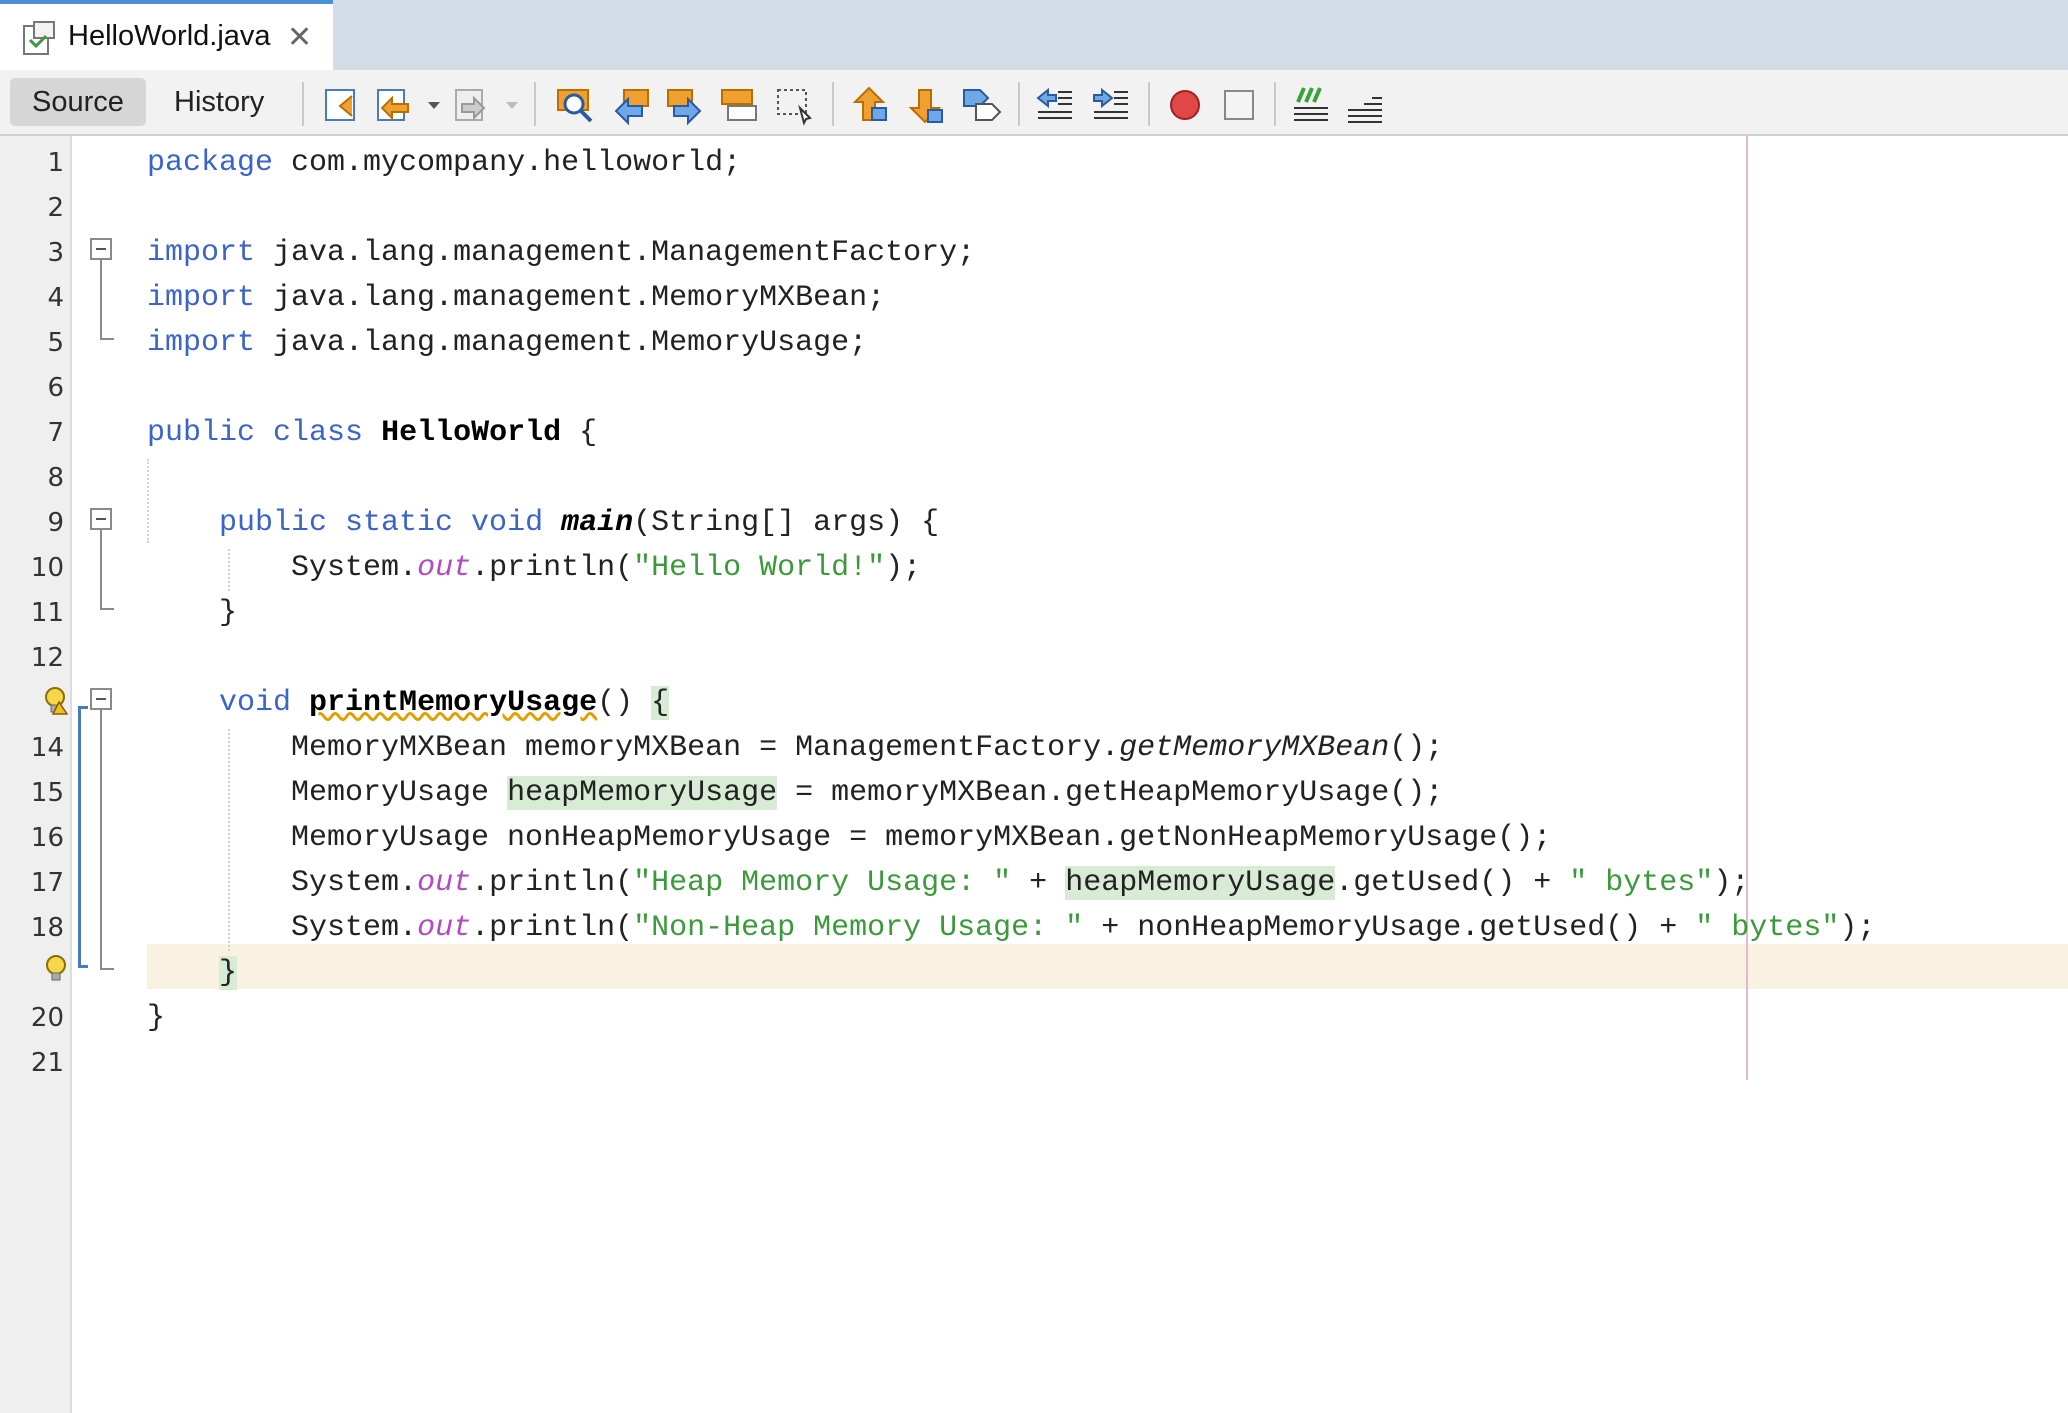  What do you see at coordinates (981, 105) in the screenshot?
I see `toggle-bookmark-icon` at bounding box center [981, 105].